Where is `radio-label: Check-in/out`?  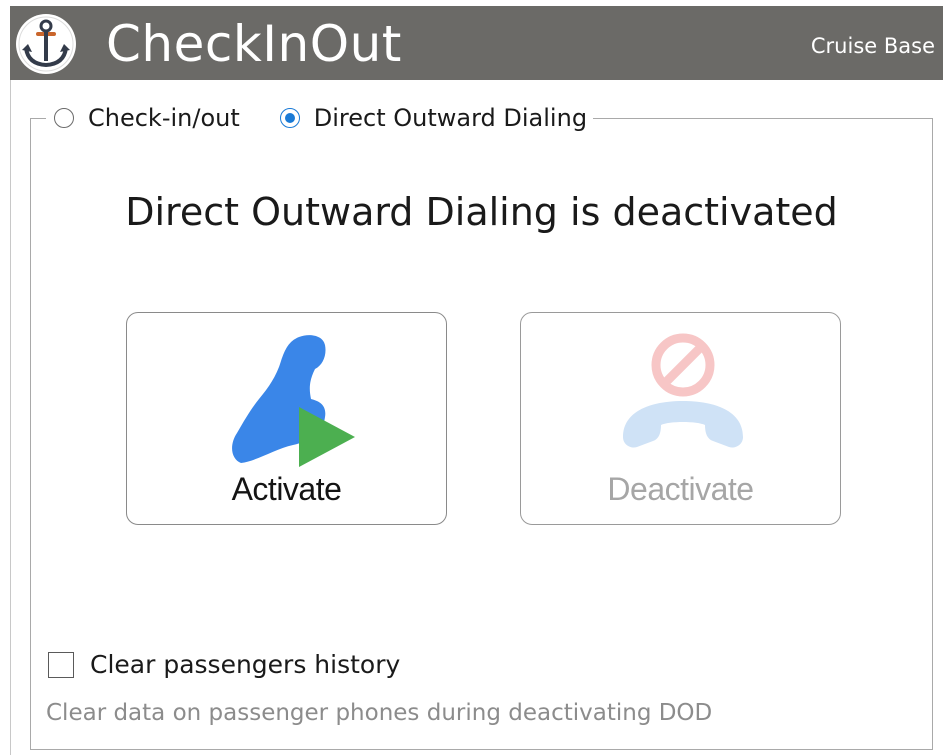
radio-label: Check-in/out is located at coordinates (164, 118).